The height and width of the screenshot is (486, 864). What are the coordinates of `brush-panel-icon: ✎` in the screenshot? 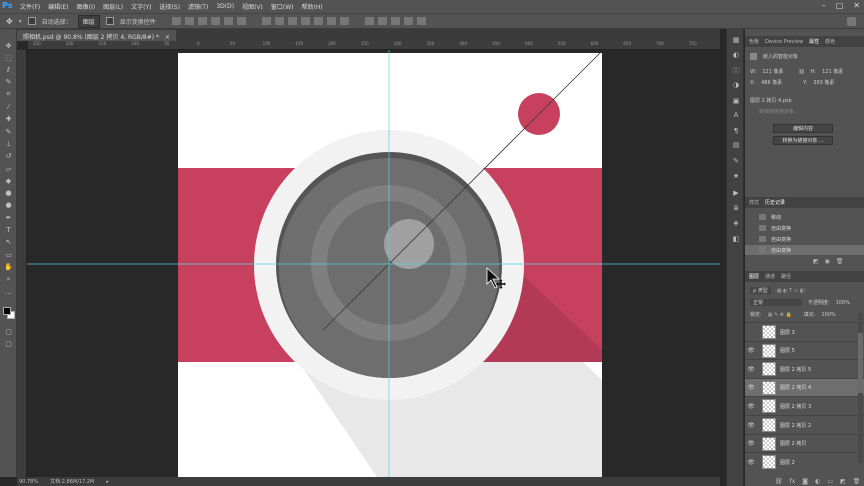 It's located at (736, 161).